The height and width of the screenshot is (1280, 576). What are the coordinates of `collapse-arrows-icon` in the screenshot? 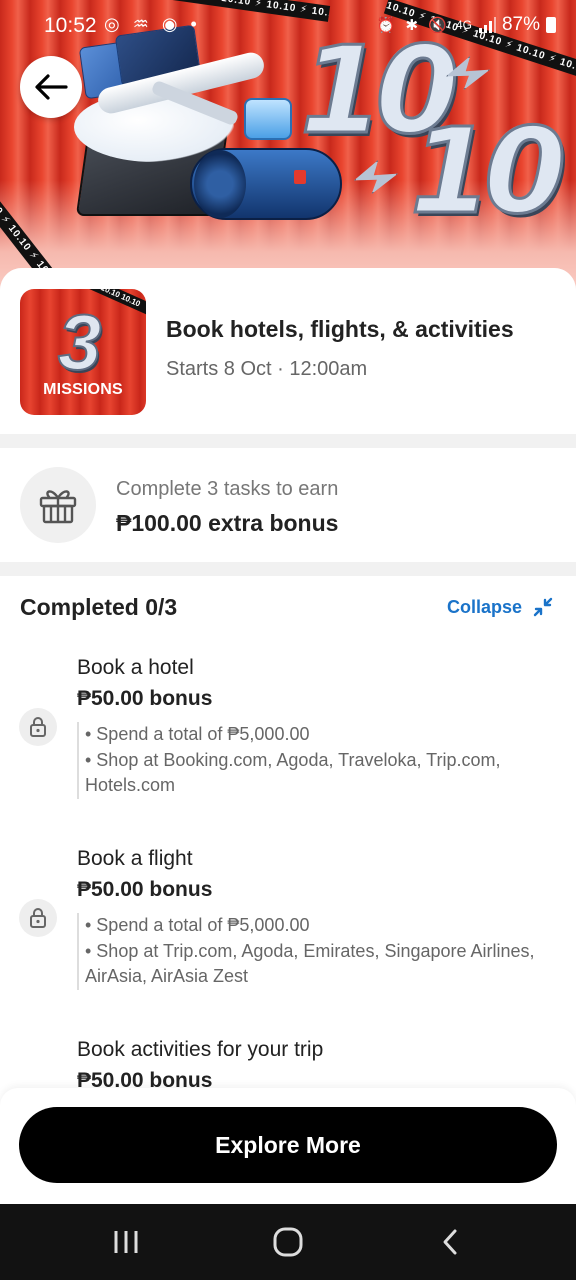 It's located at (543, 607).